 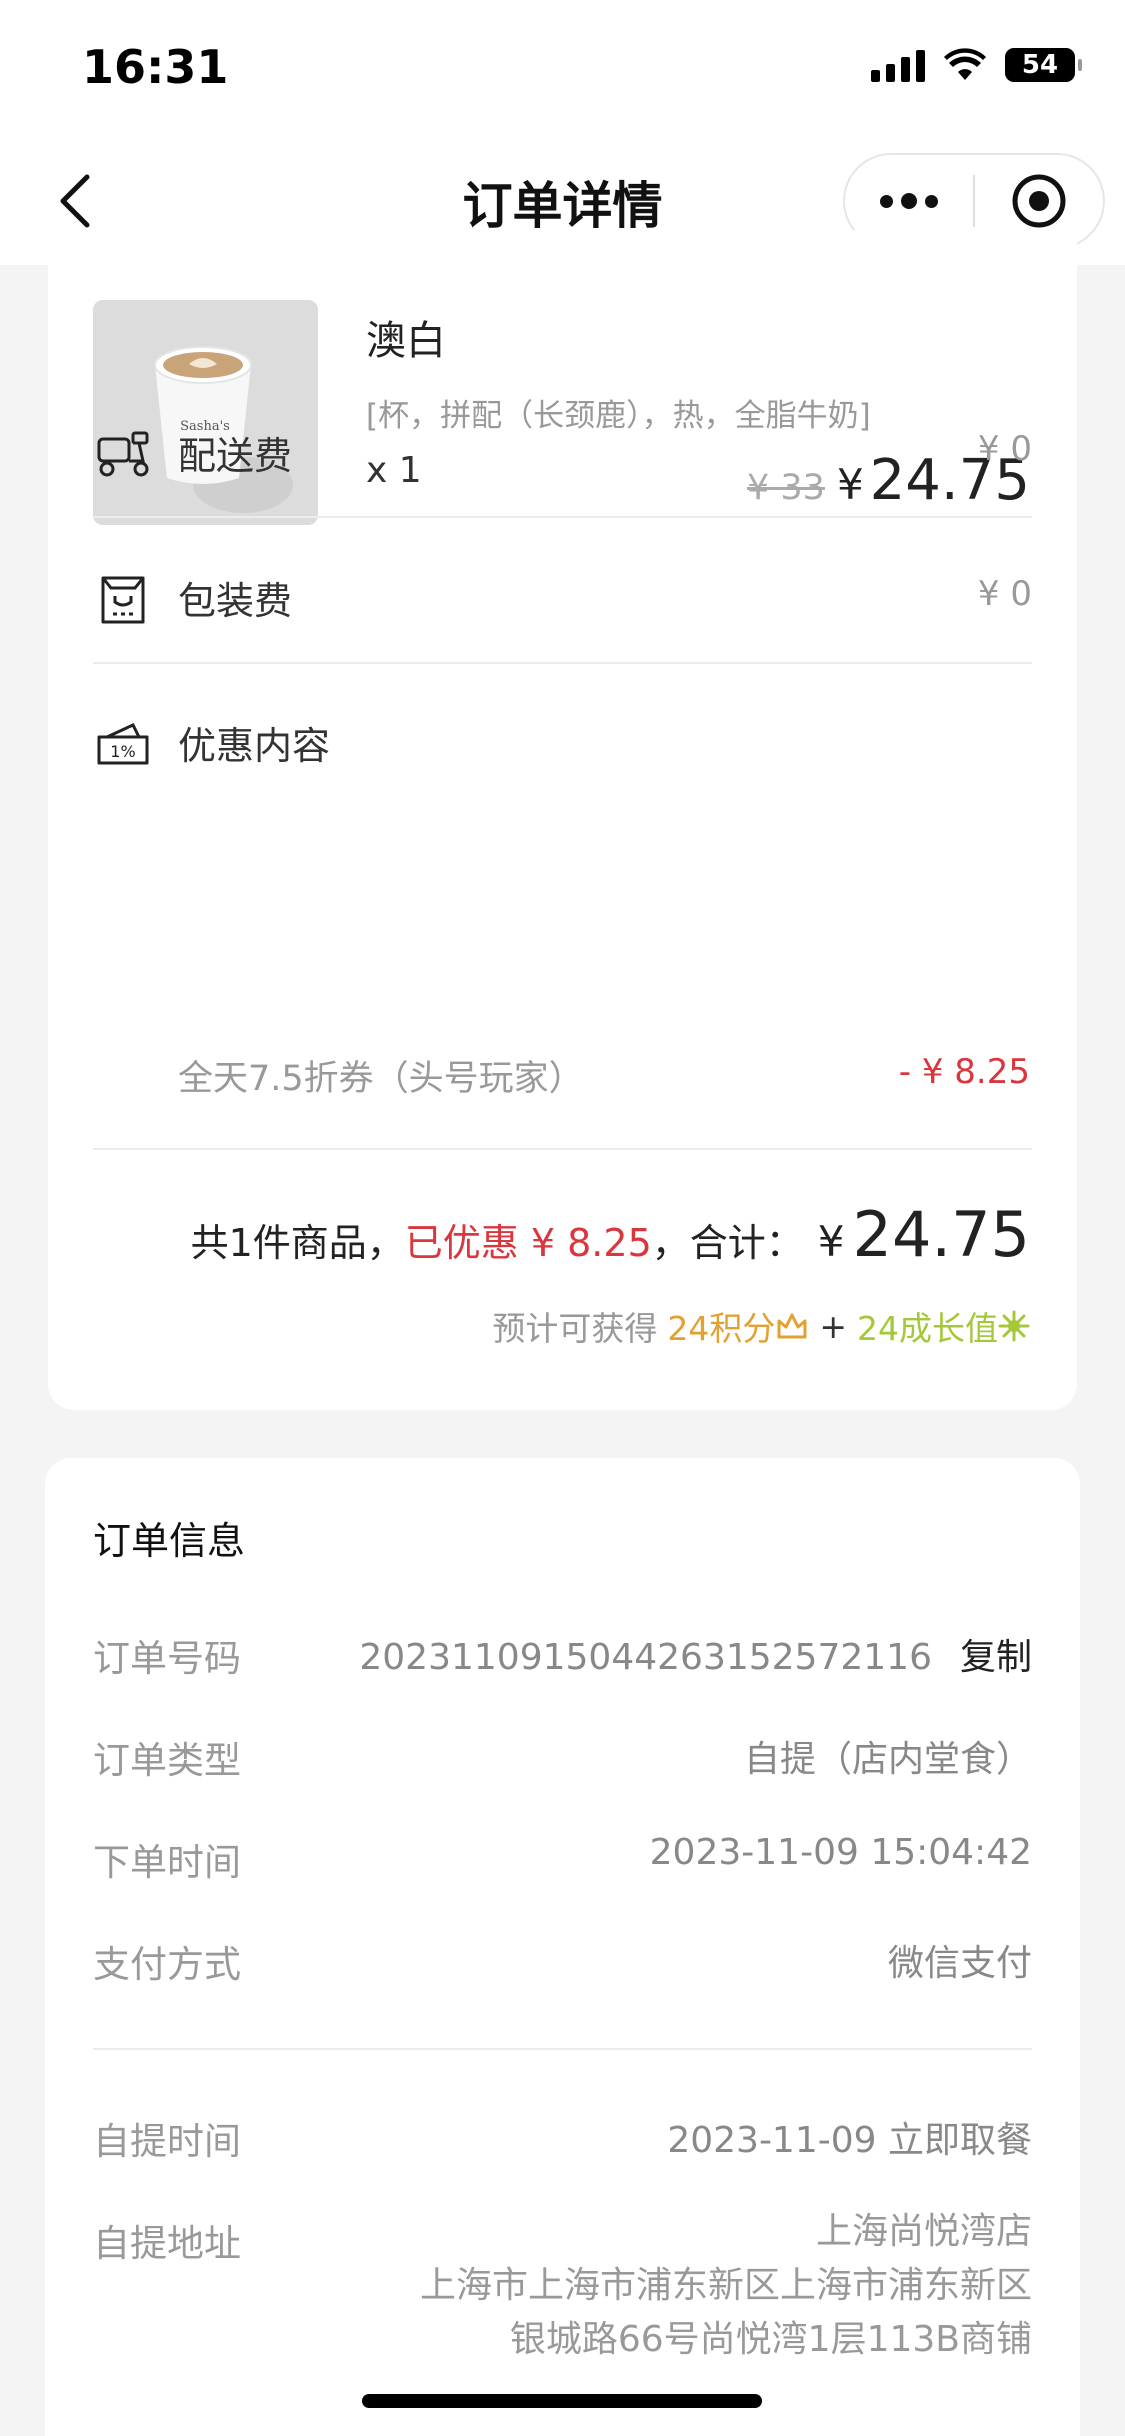 I want to click on packaging-fee-label: 包装费, so click(x=235, y=601).